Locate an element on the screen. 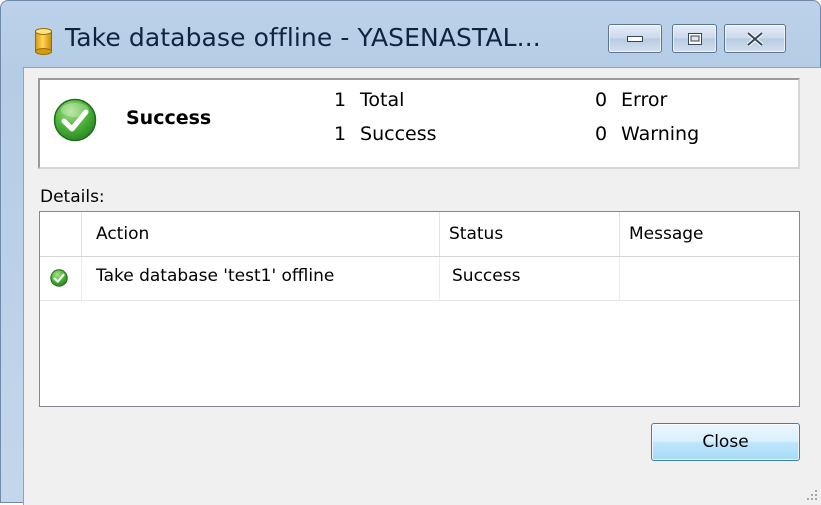  overall-status-label: Success is located at coordinates (169, 118).